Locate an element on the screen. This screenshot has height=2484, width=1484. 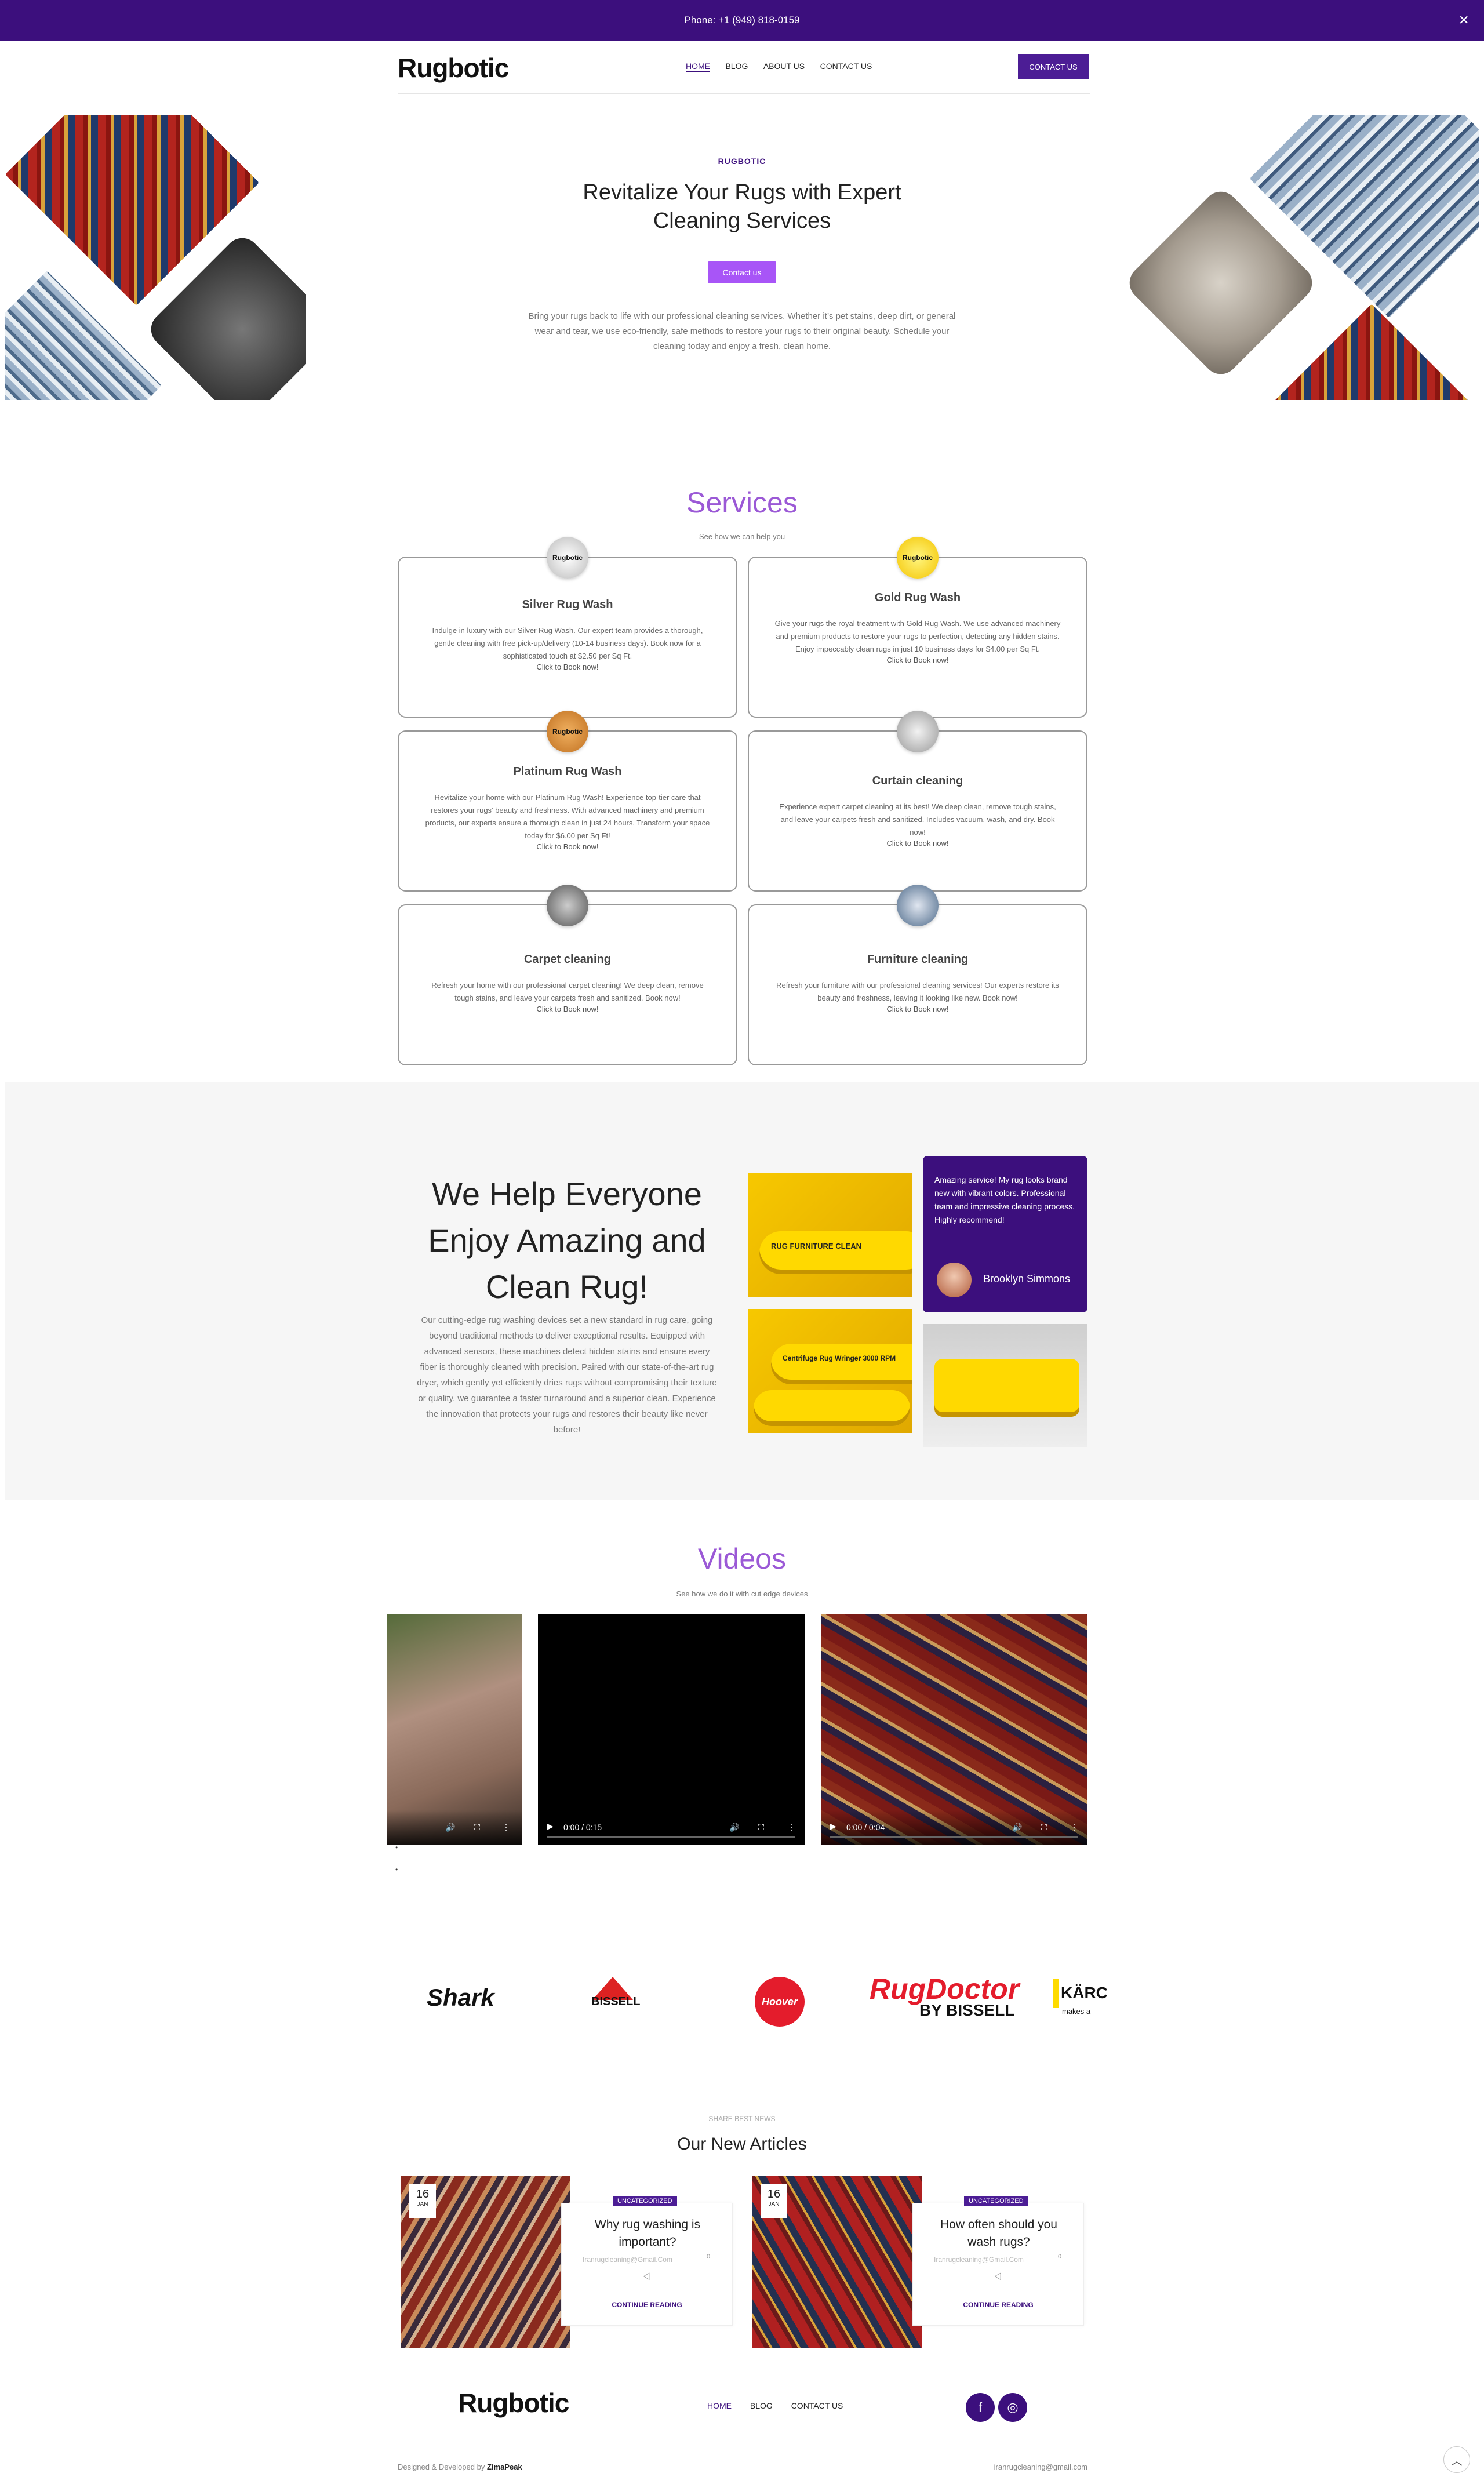
service-title: Platinum Rug Wash is located at coordinates (568, 771).